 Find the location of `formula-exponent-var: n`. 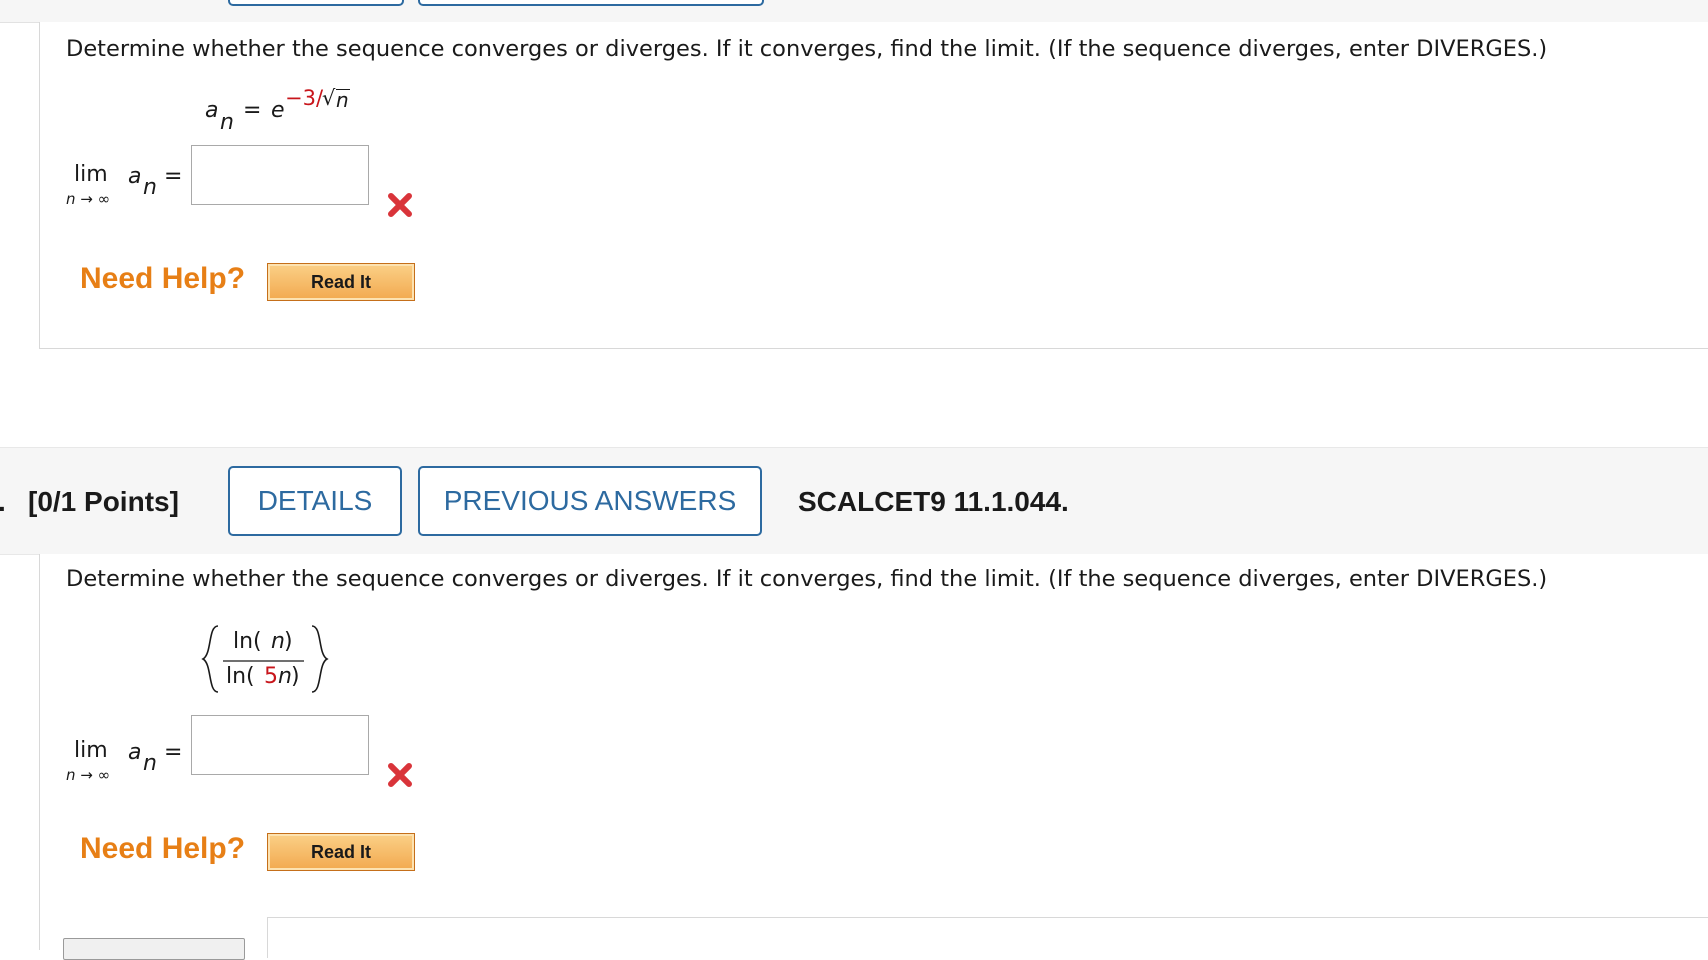

formula-exponent-var: n is located at coordinates (342, 100).